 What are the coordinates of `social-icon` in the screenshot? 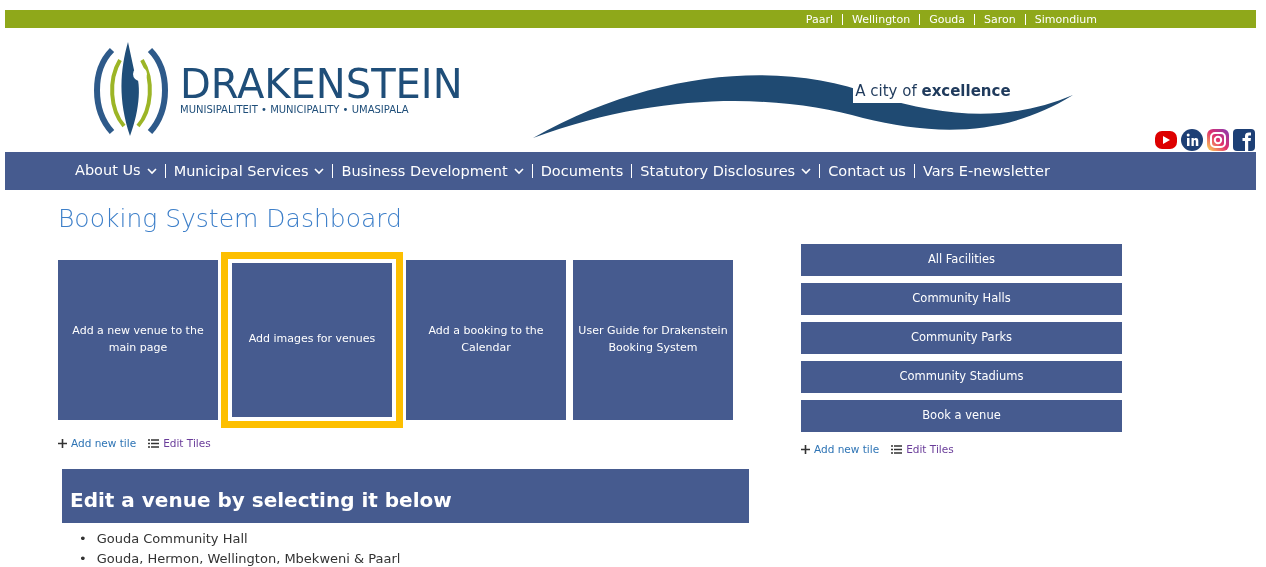 It's located at (1244, 140).